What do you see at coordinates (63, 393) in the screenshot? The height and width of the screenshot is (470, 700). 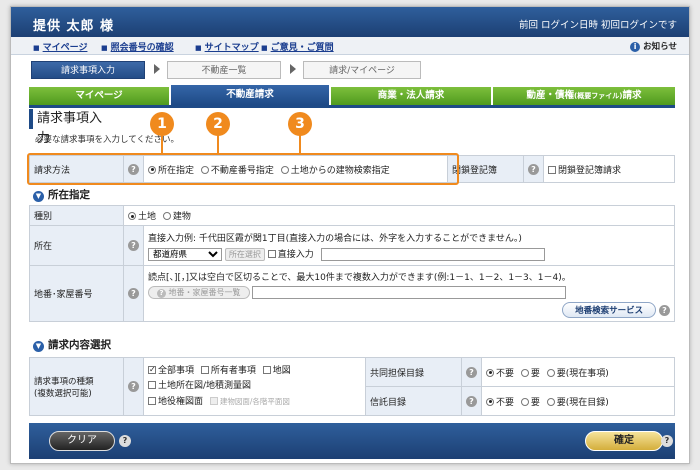 I see `kind-label-line2: (複数選択可能)` at bounding box center [63, 393].